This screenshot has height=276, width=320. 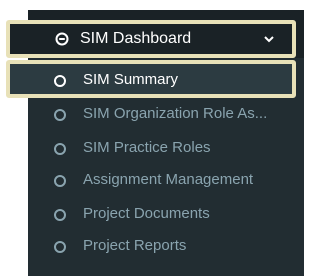 I want to click on chevron-down-icon, so click(x=269, y=39).